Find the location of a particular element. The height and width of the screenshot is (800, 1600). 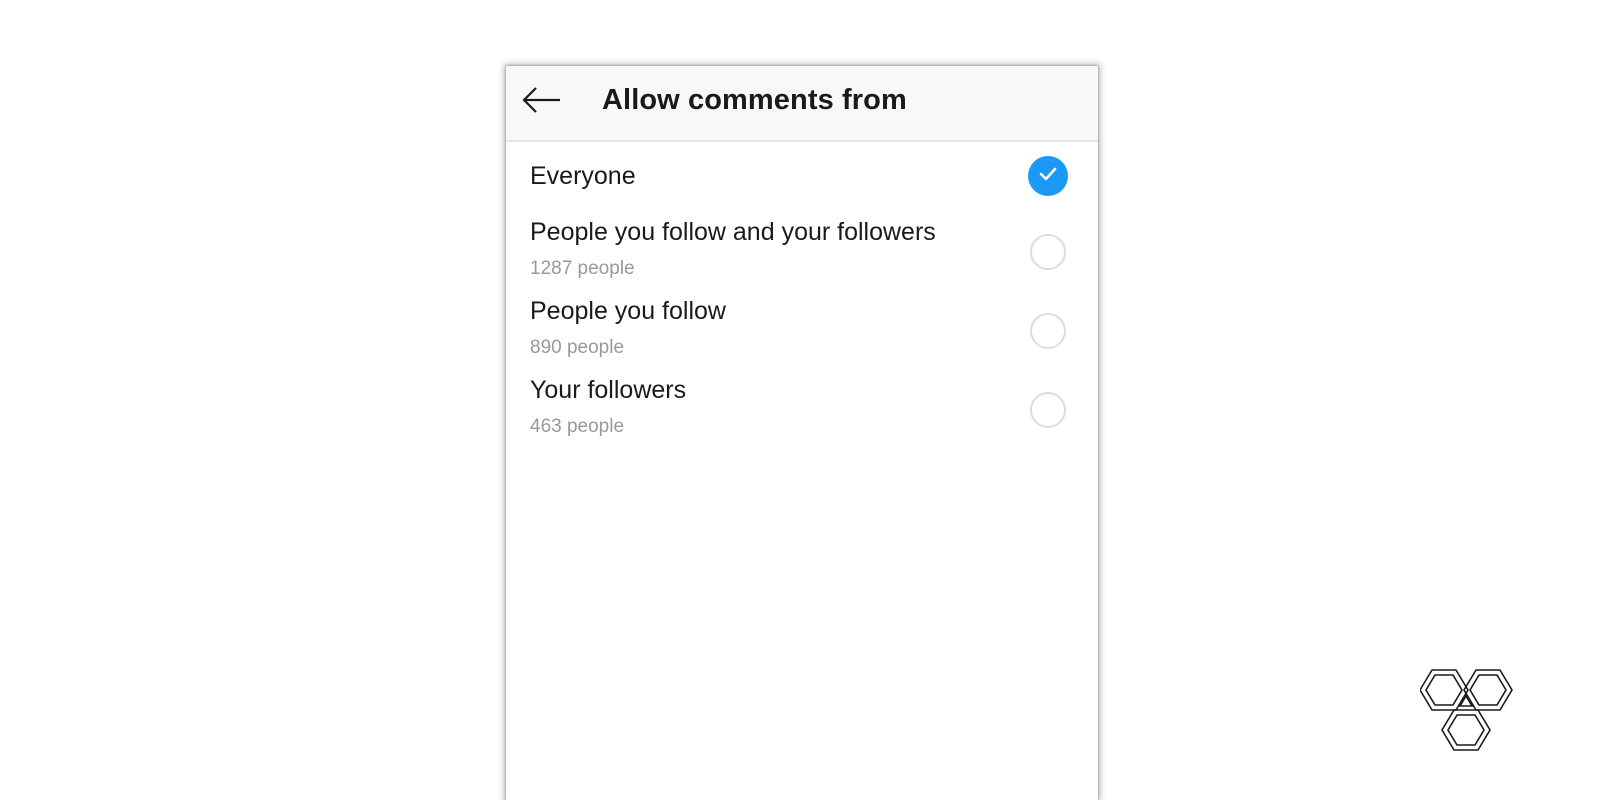

option-everyone: Everyone is located at coordinates (802, 178).